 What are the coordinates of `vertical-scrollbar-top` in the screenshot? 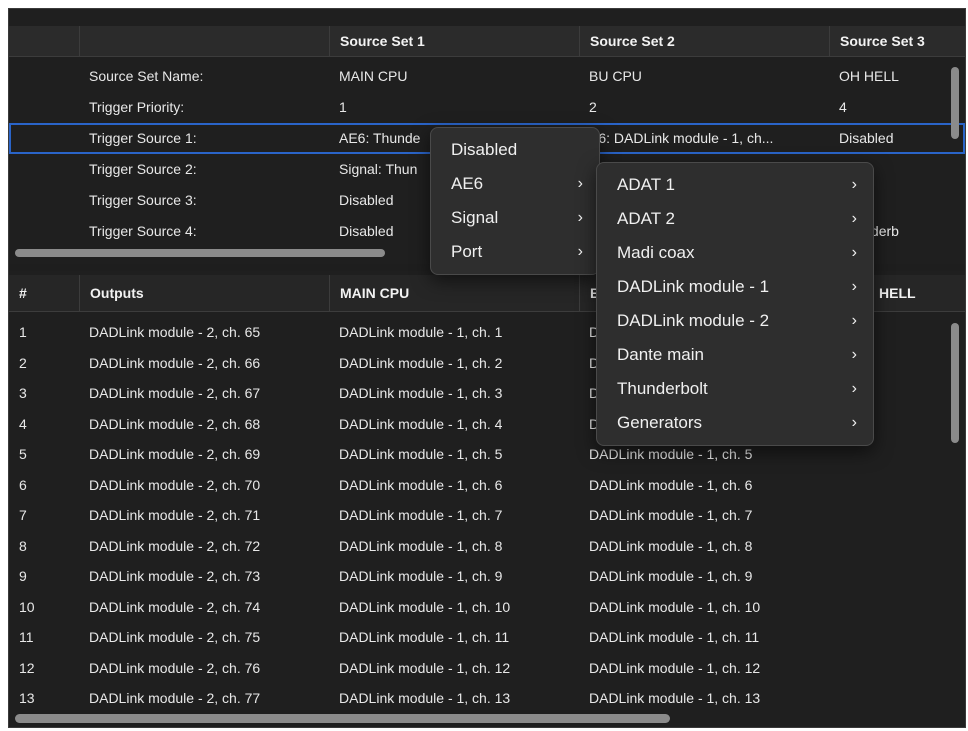 It's located at (955, 103).